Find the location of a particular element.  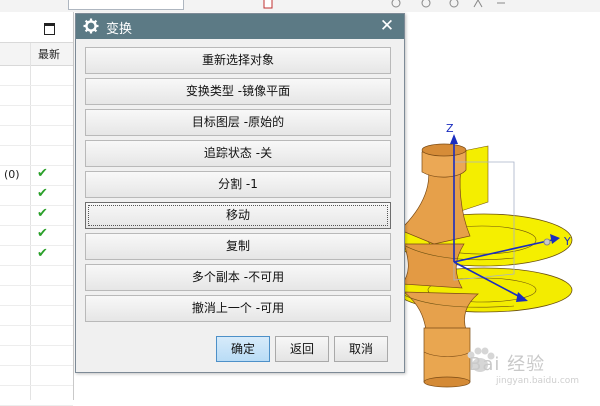

part-navigator-panel: 最新 (0) ✔ ✔ ✔ ✔ ✔ is located at coordinates (37, 209).